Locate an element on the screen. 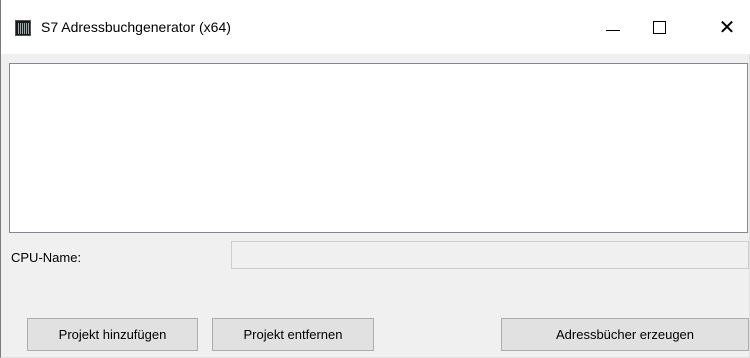 Image resolution: width=750 pixels, height=358 pixels. generate-address-books-button: Adressbücher erzeugen is located at coordinates (625, 334).